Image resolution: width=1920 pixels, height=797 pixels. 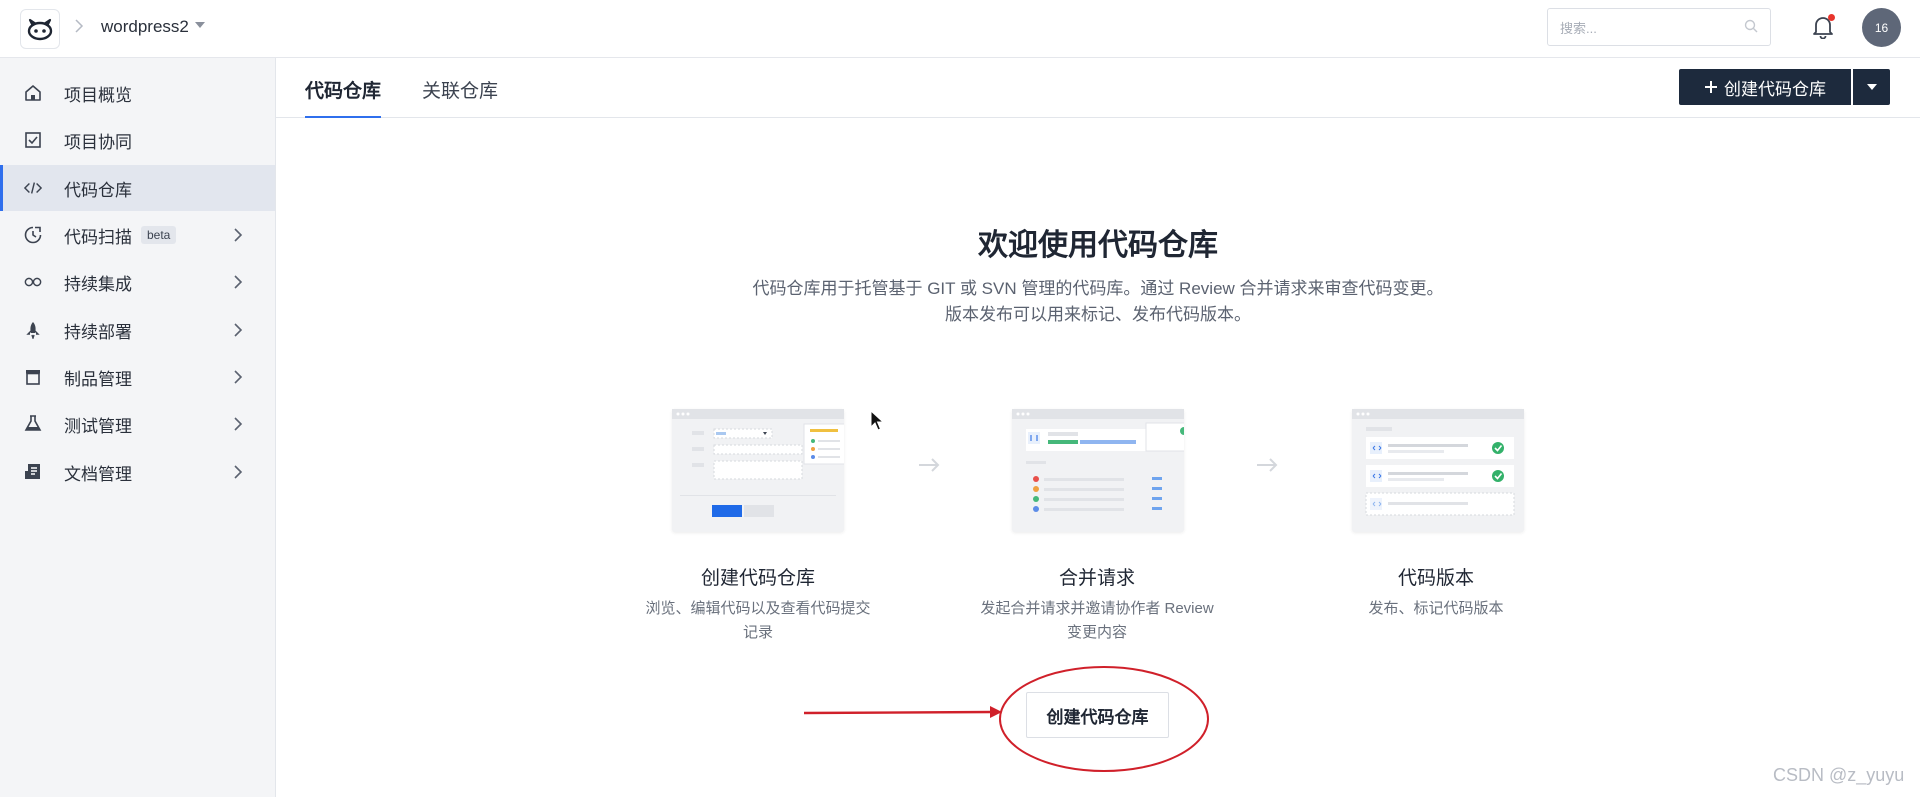 What do you see at coordinates (40, 29) in the screenshot?
I see `logo-icon` at bounding box center [40, 29].